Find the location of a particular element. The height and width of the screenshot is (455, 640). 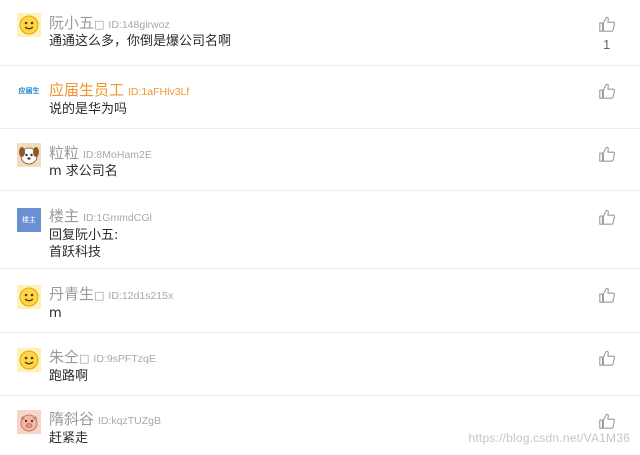

user-id: ID:148girwoz is located at coordinates (139, 25).